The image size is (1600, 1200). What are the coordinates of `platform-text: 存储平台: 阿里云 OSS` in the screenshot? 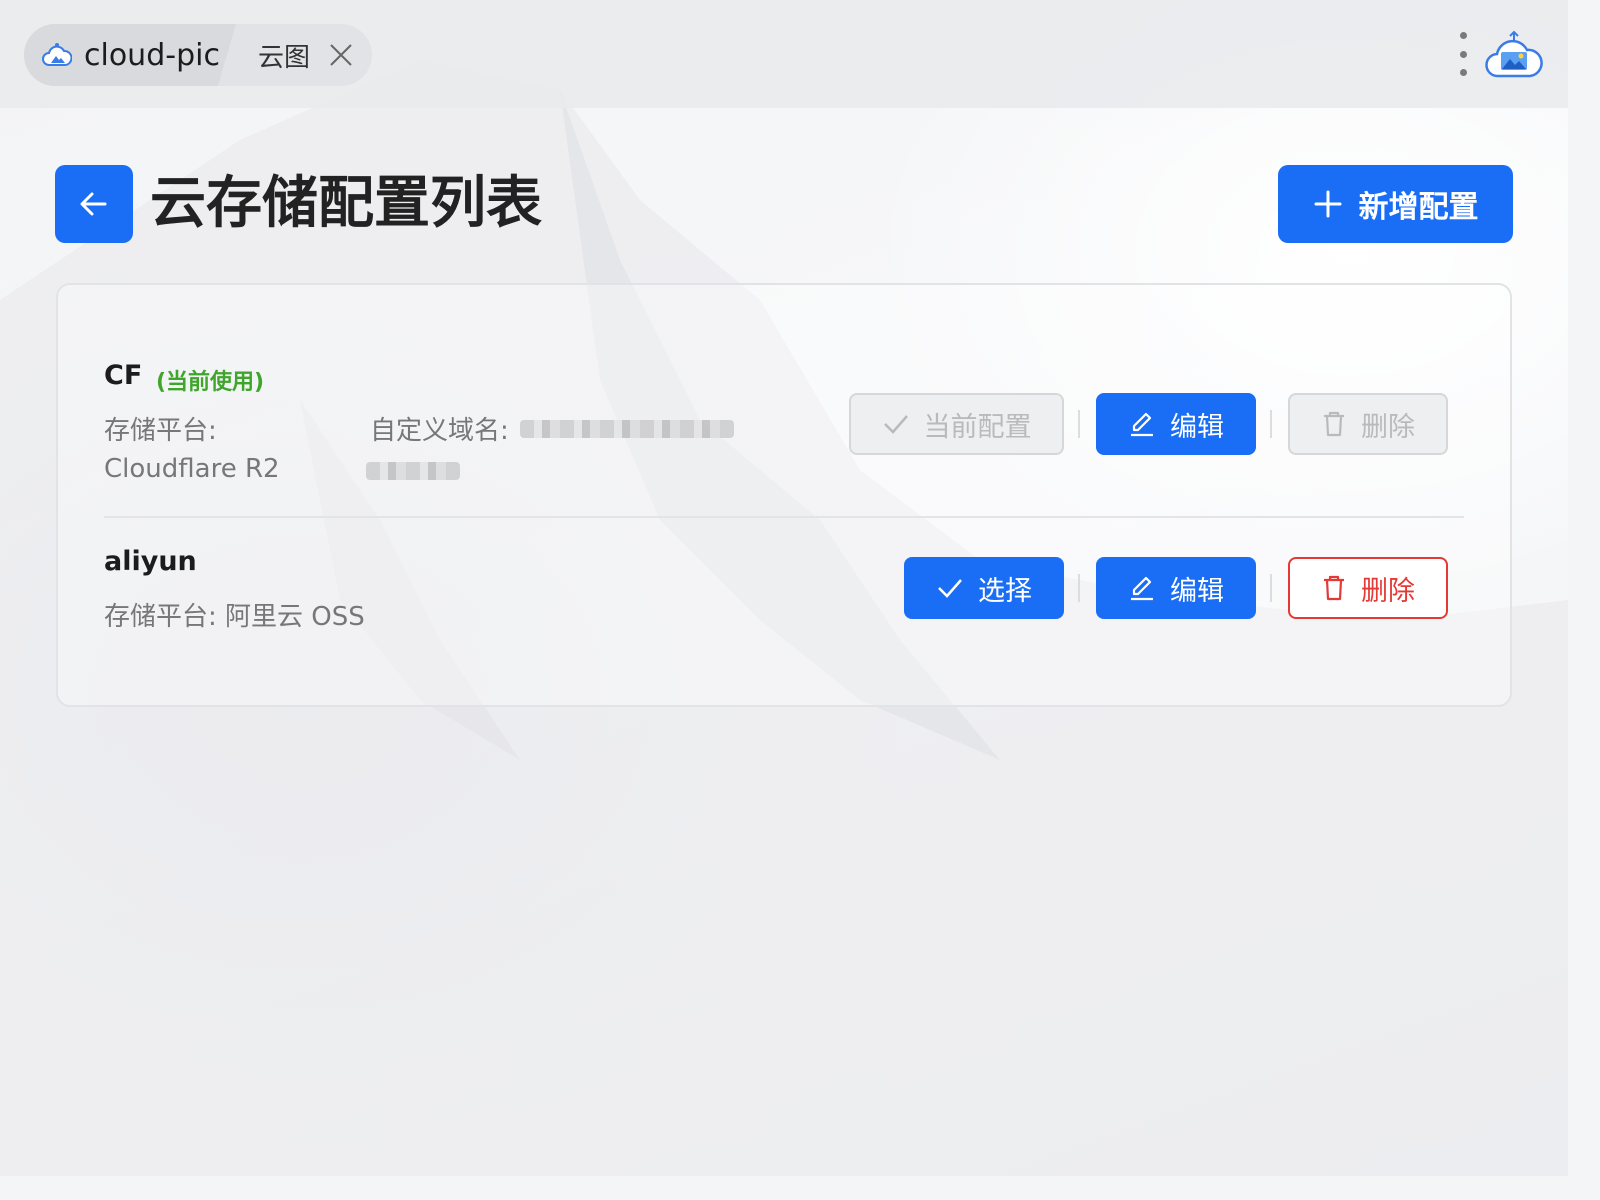 It's located at (234, 617).